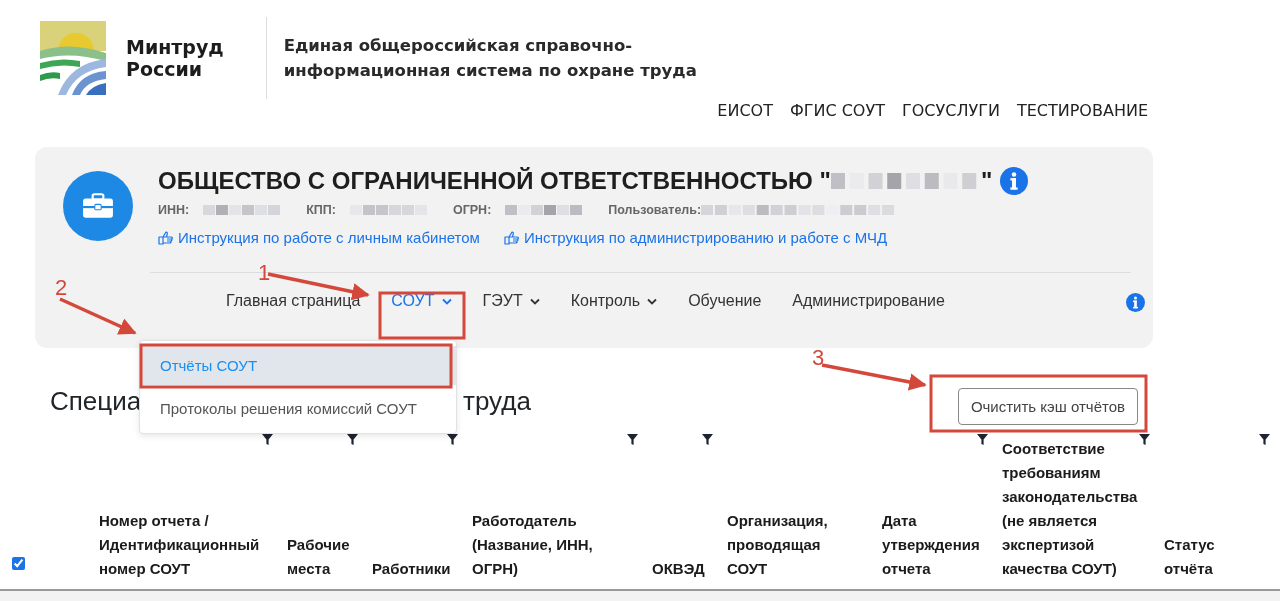 The width and height of the screenshot is (1280, 601). What do you see at coordinates (1080, 509) in the screenshot?
I see `column-header: Соответствие требованиям законодательства (не является экспертизой качества СОУТ)` at bounding box center [1080, 509].